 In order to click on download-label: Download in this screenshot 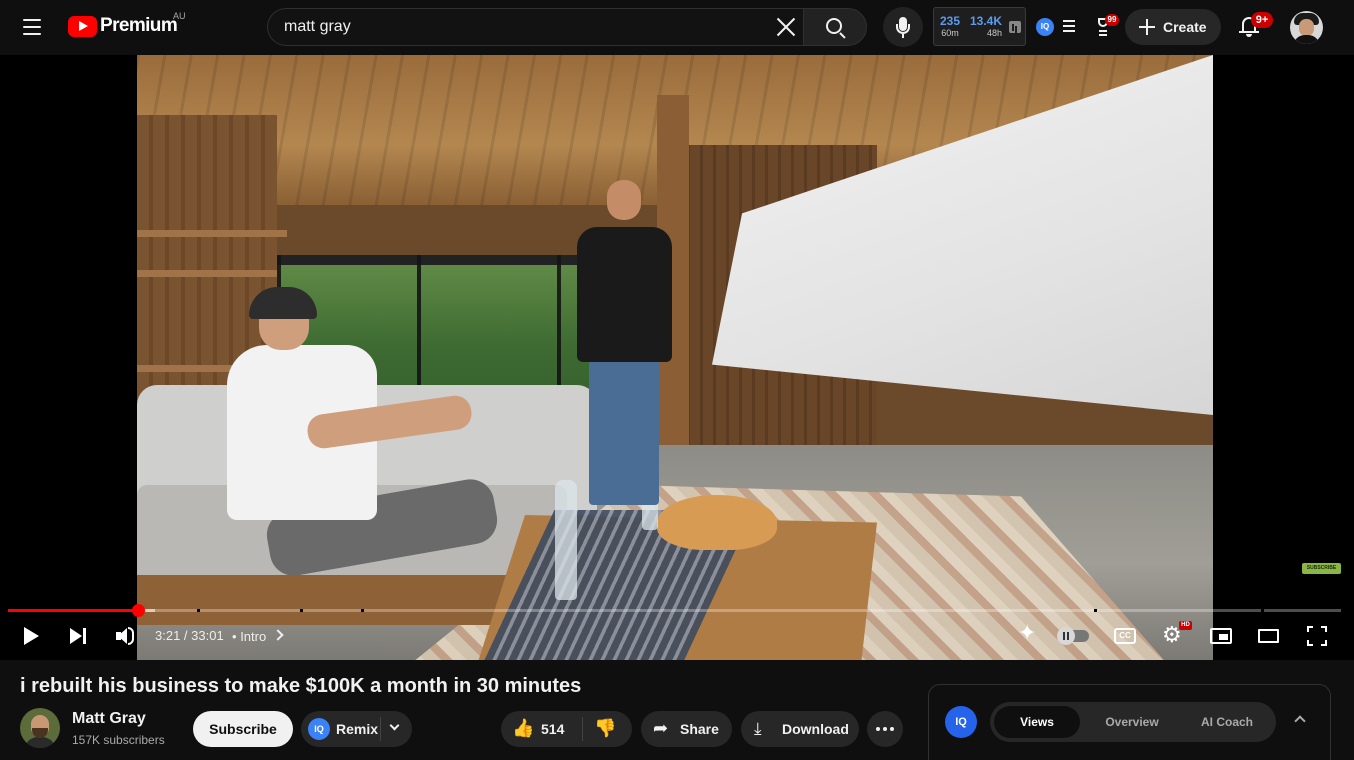, I will do `click(815, 729)`.